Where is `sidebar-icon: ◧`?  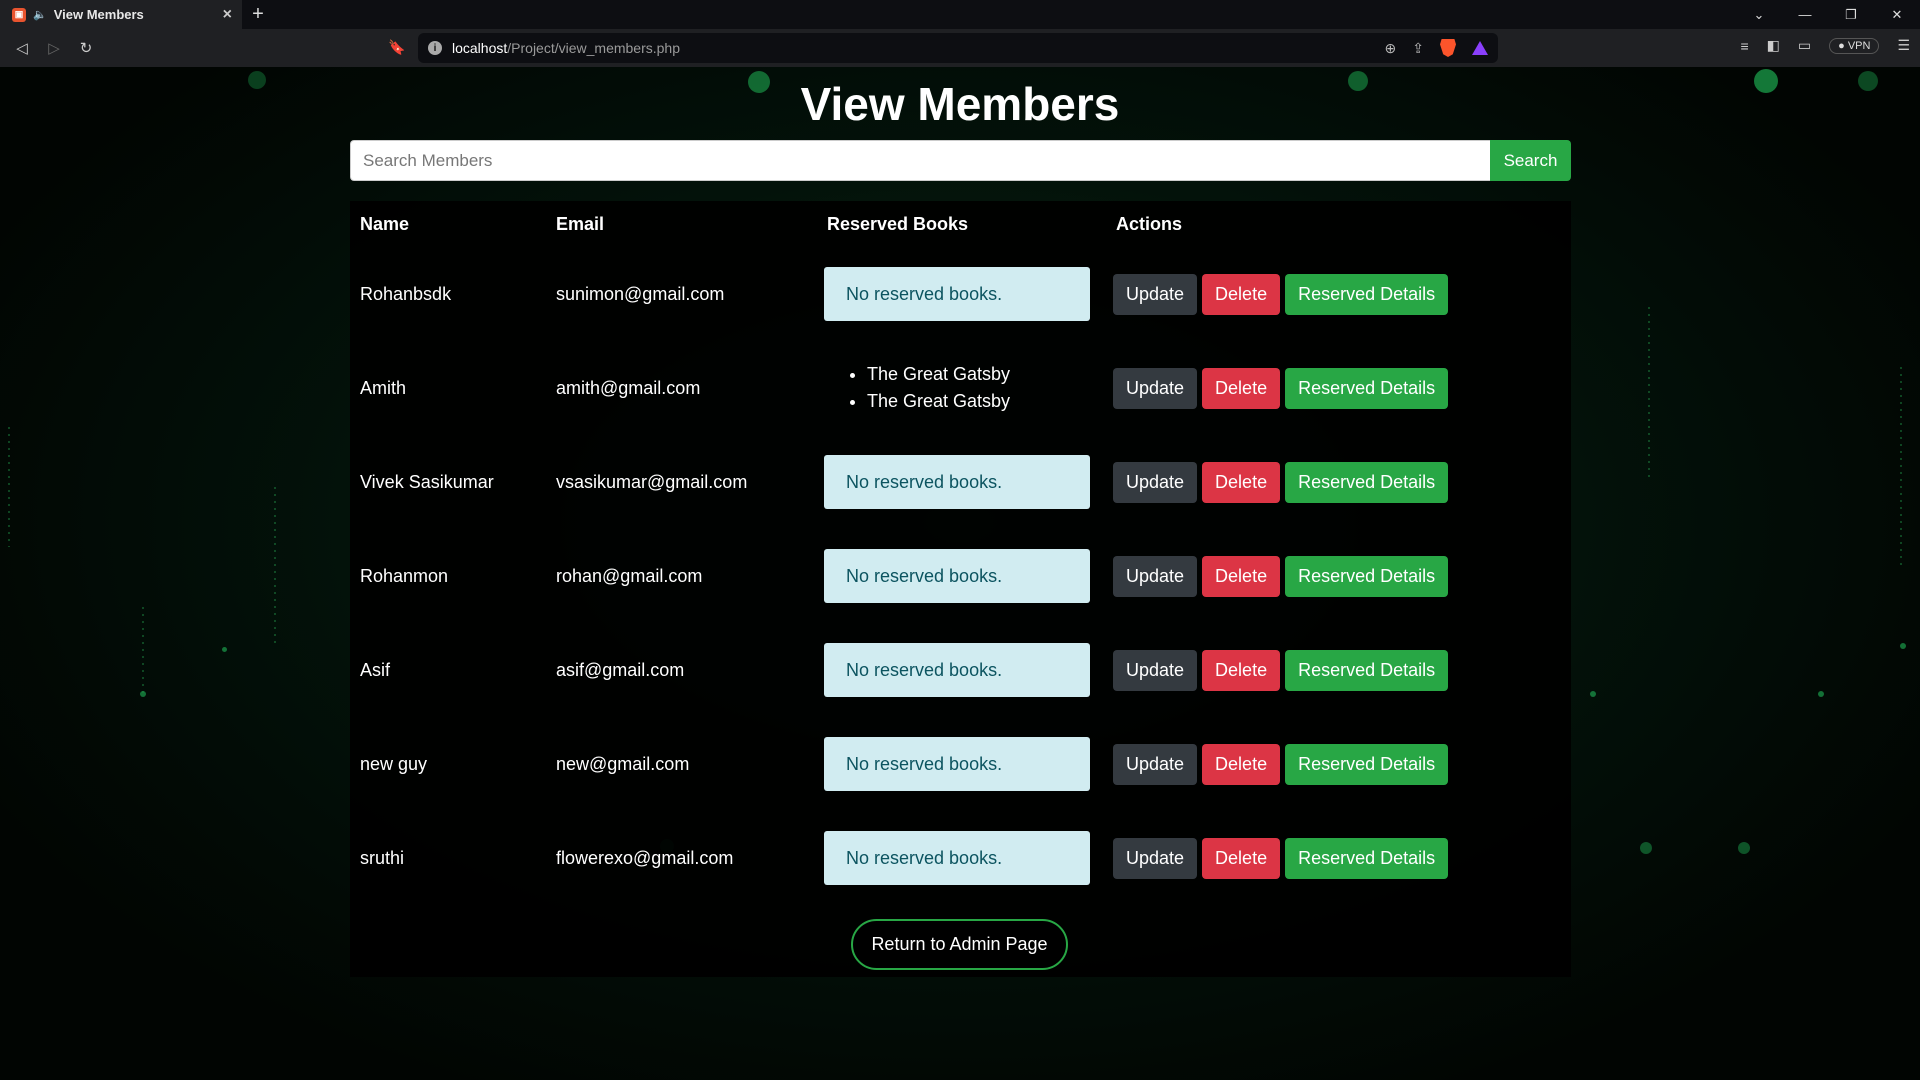 sidebar-icon: ◧ is located at coordinates (1773, 45).